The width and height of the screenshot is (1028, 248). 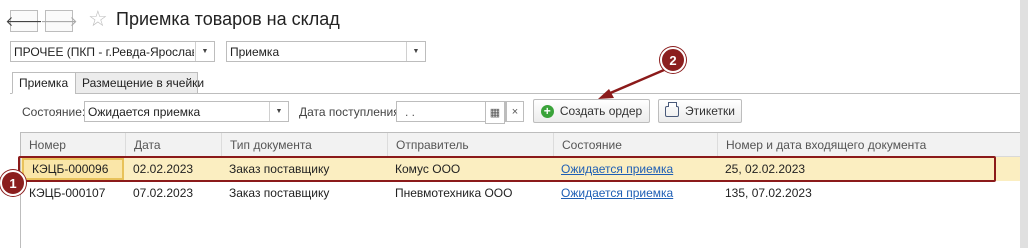 I want to click on cell-date: 07.02.2023, so click(x=173, y=193).